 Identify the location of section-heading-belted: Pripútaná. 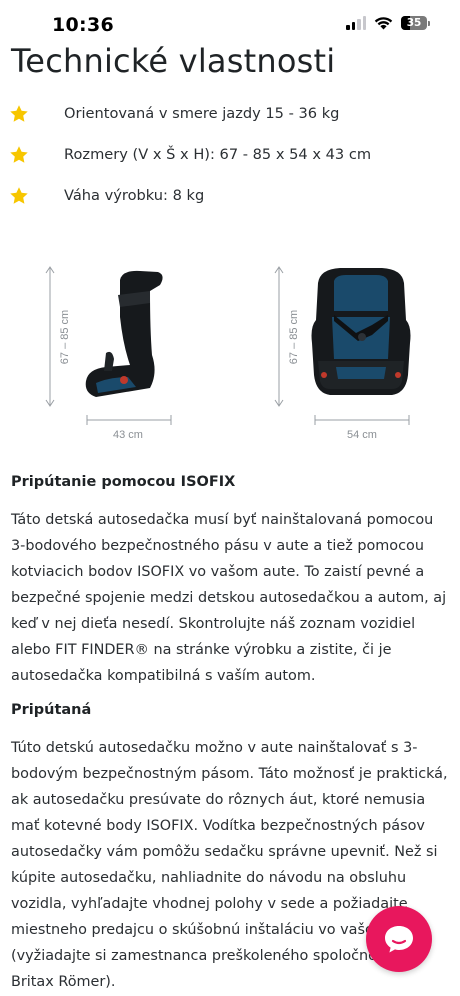
(51, 710).